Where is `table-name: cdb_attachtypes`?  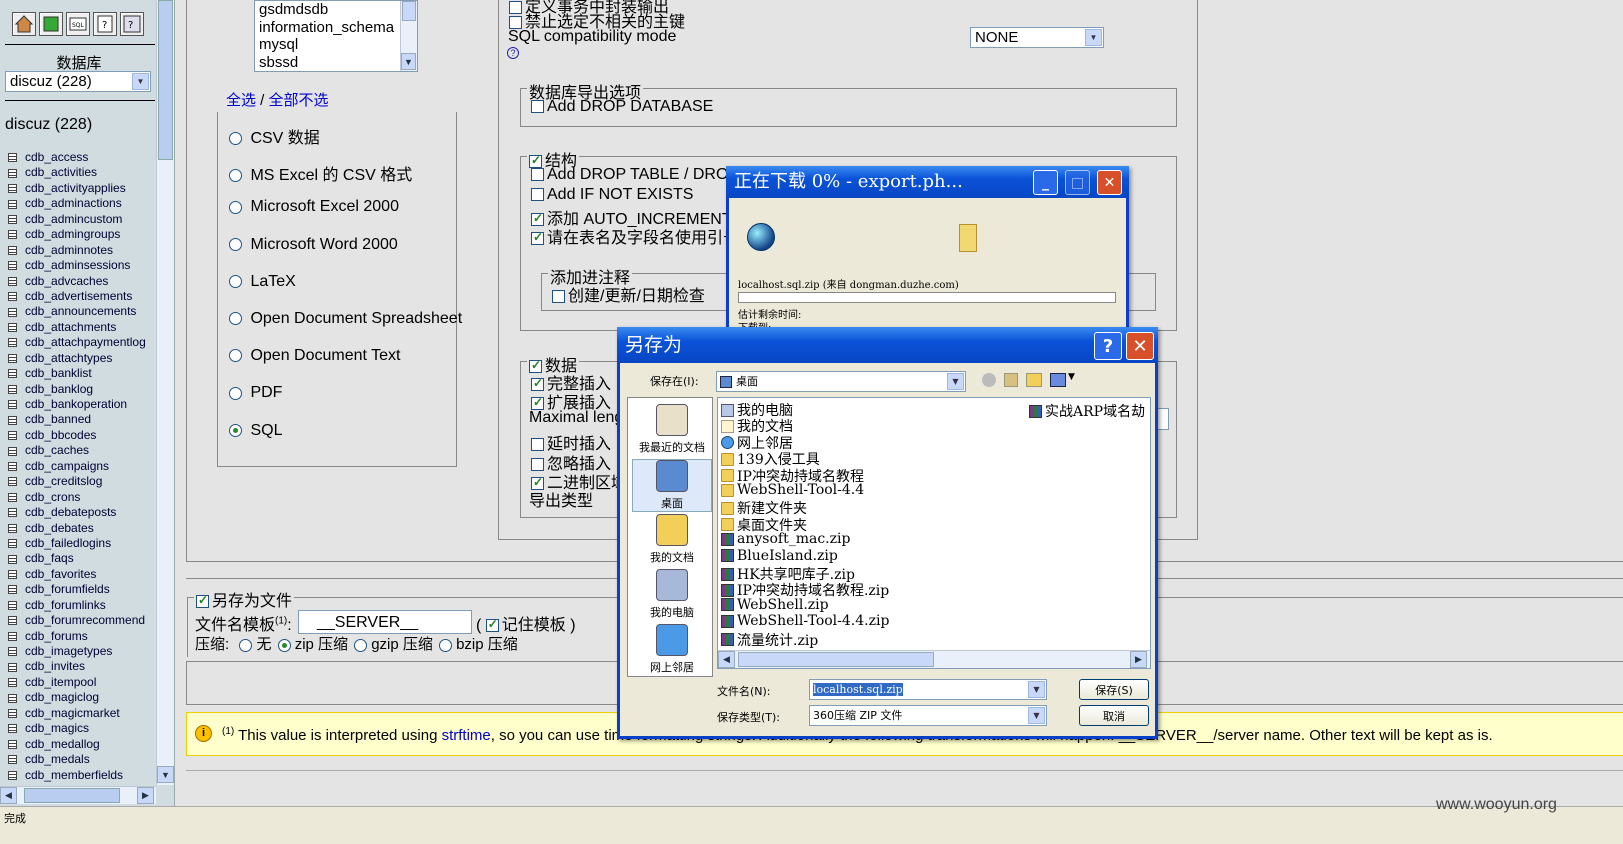 table-name: cdb_attachtypes is located at coordinates (68, 358).